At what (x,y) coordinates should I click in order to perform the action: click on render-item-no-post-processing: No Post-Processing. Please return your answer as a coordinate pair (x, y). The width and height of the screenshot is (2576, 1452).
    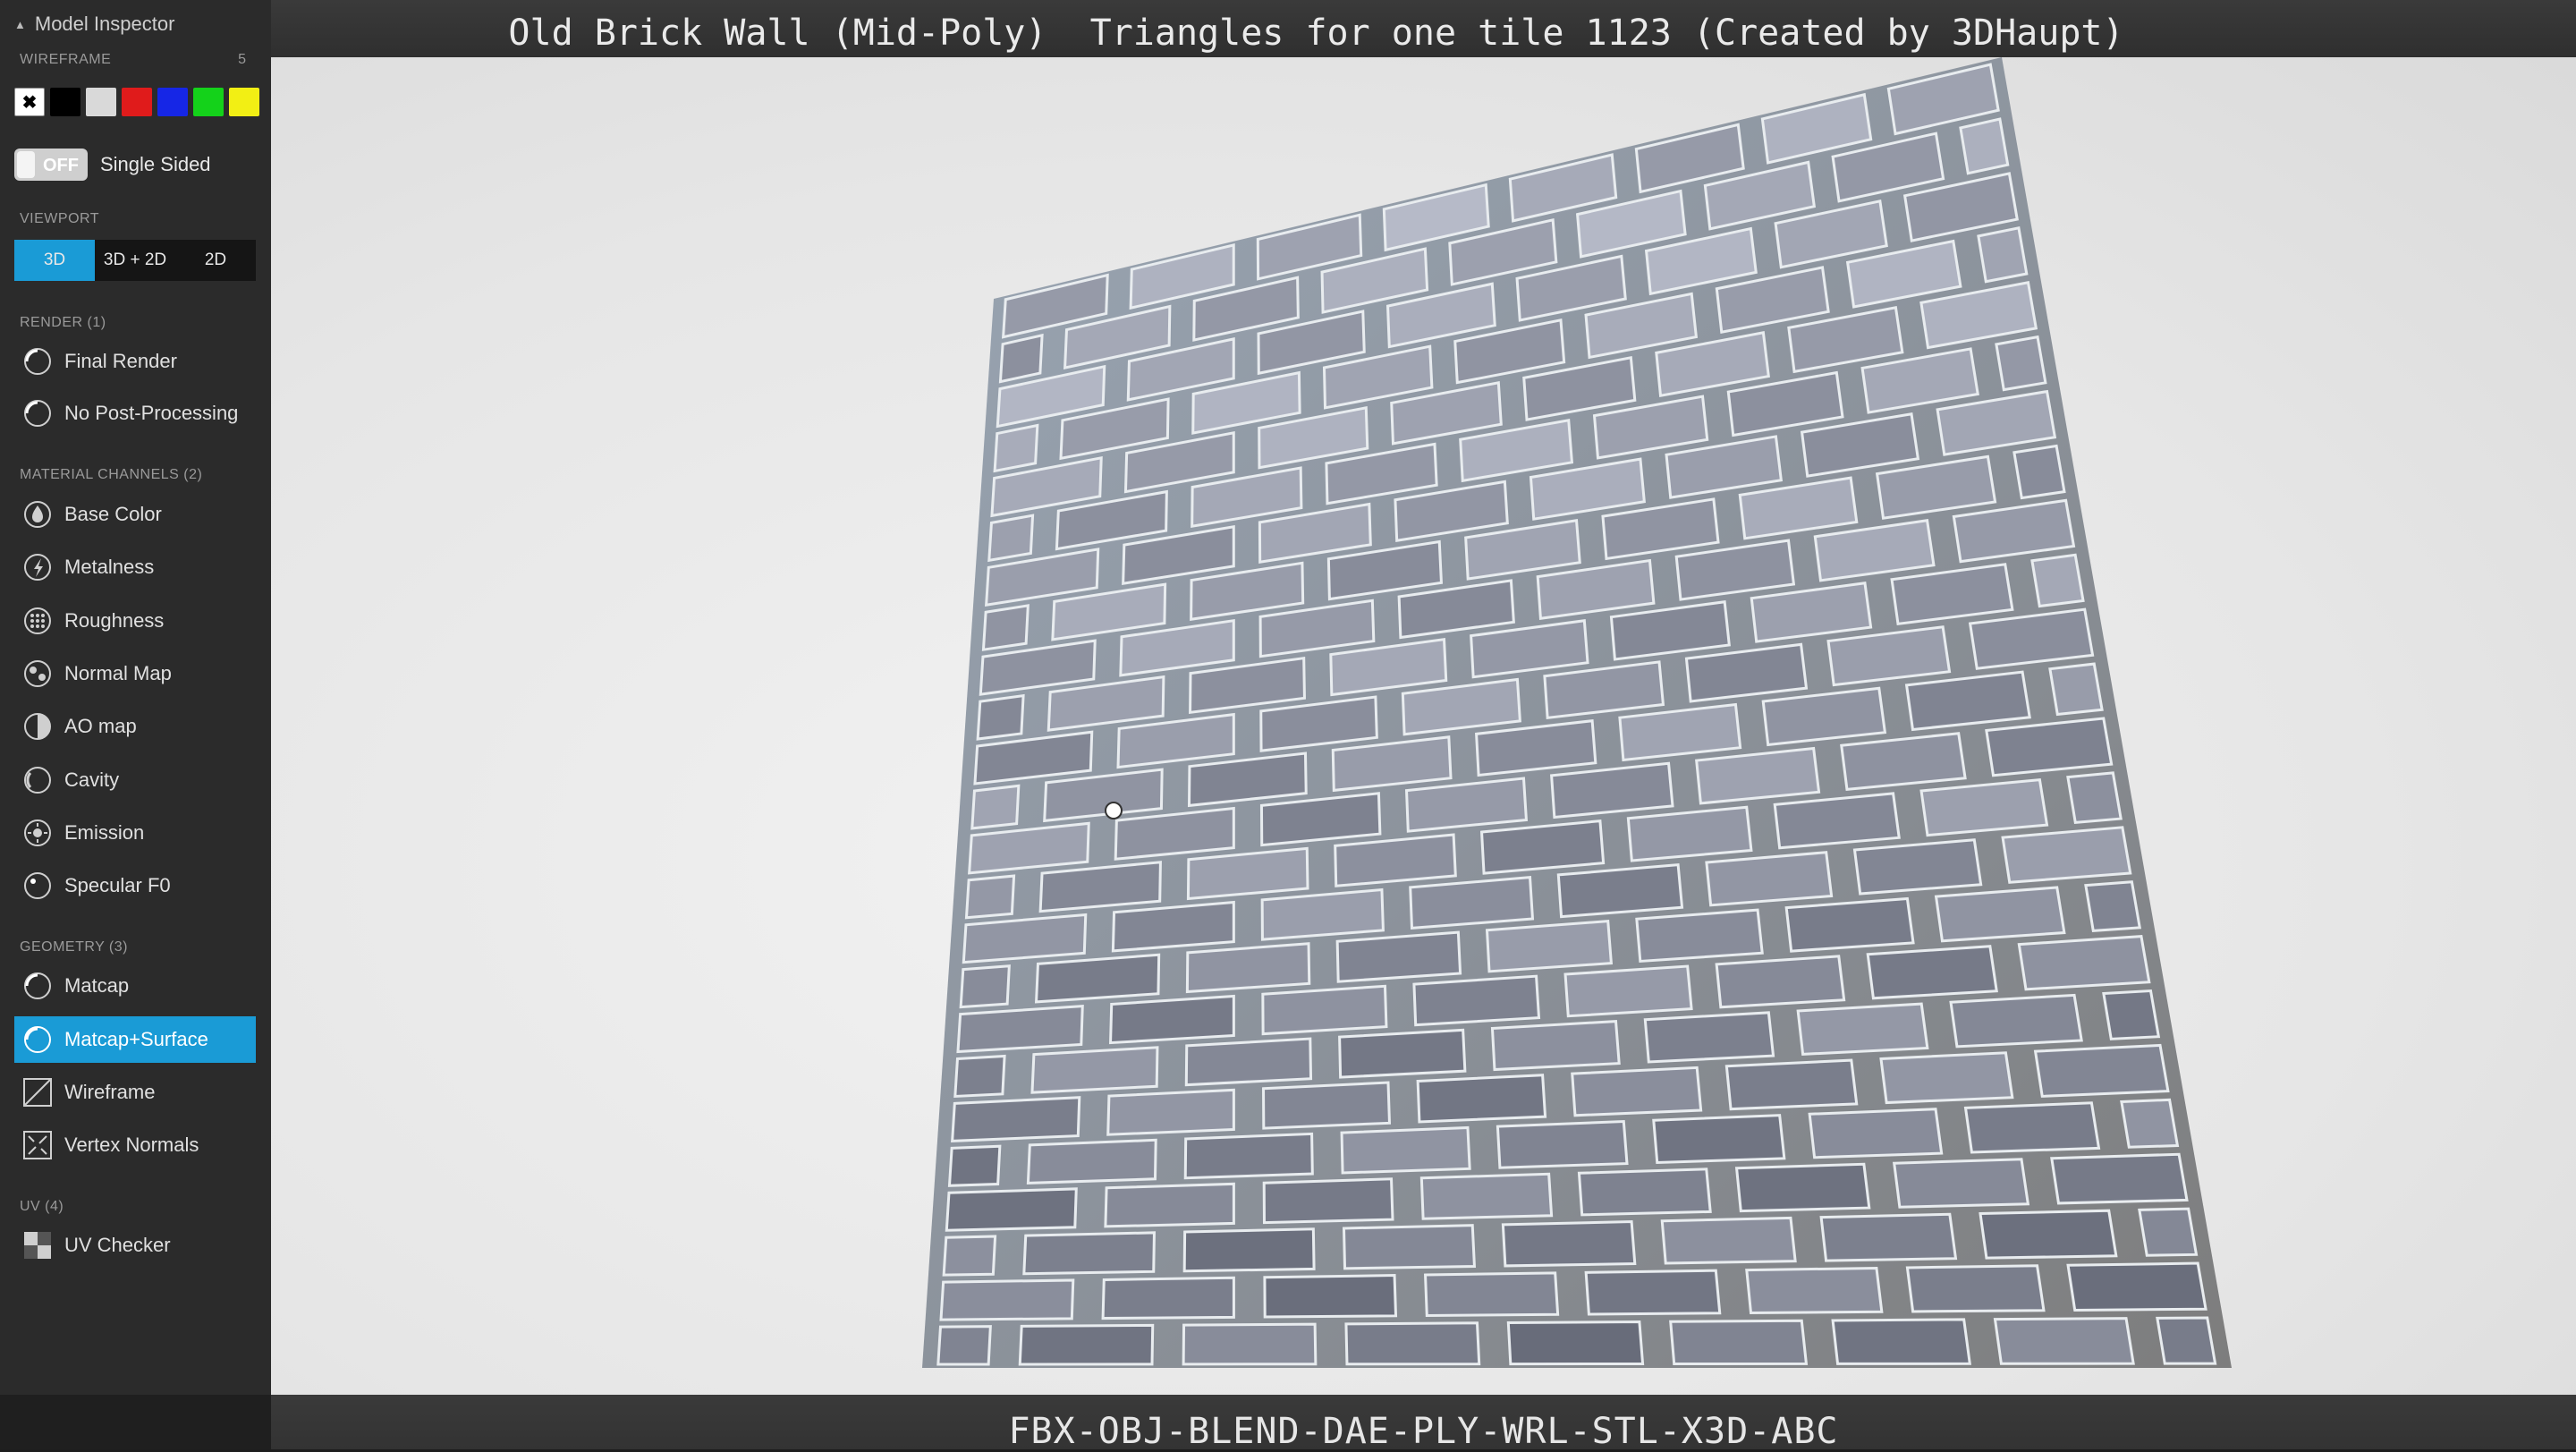
    Looking at the image, I should click on (135, 413).